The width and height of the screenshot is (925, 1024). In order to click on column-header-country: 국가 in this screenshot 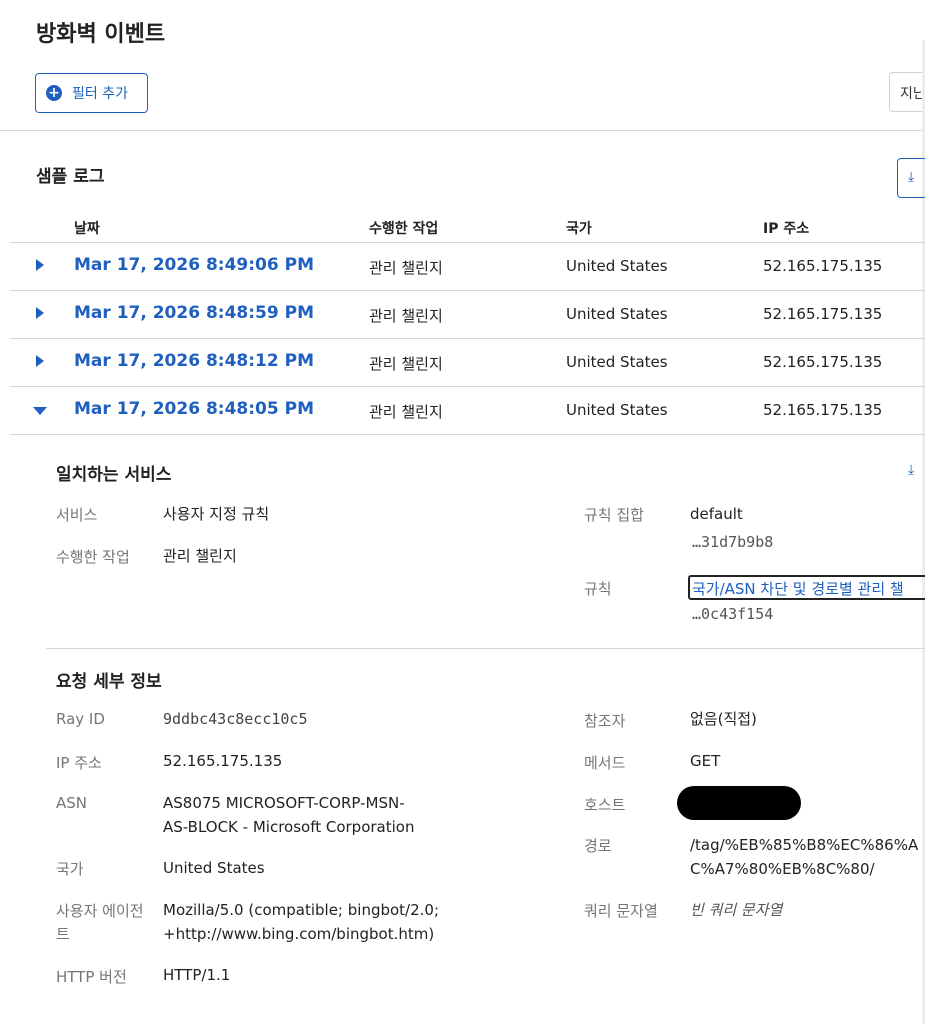, I will do `click(579, 228)`.